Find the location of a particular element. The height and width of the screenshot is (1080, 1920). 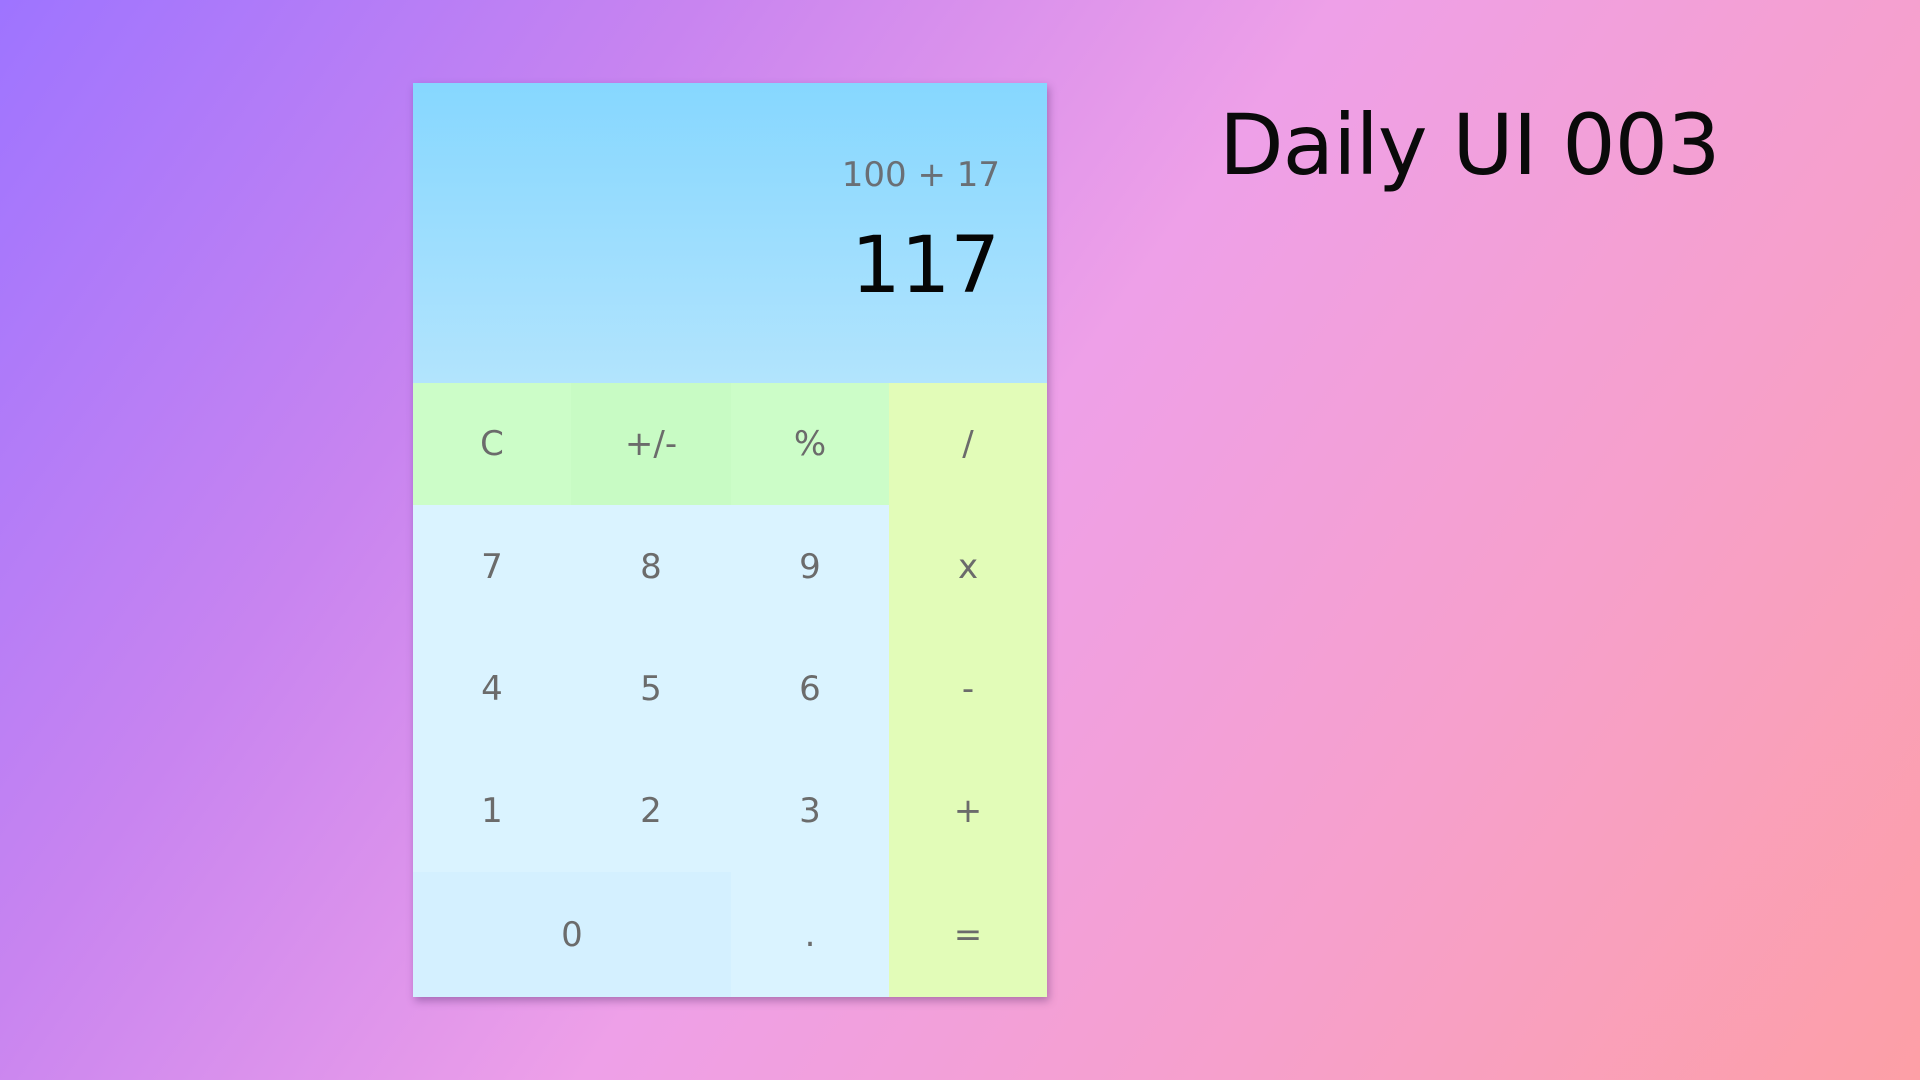

digit-8-button: 8 is located at coordinates (651, 566).